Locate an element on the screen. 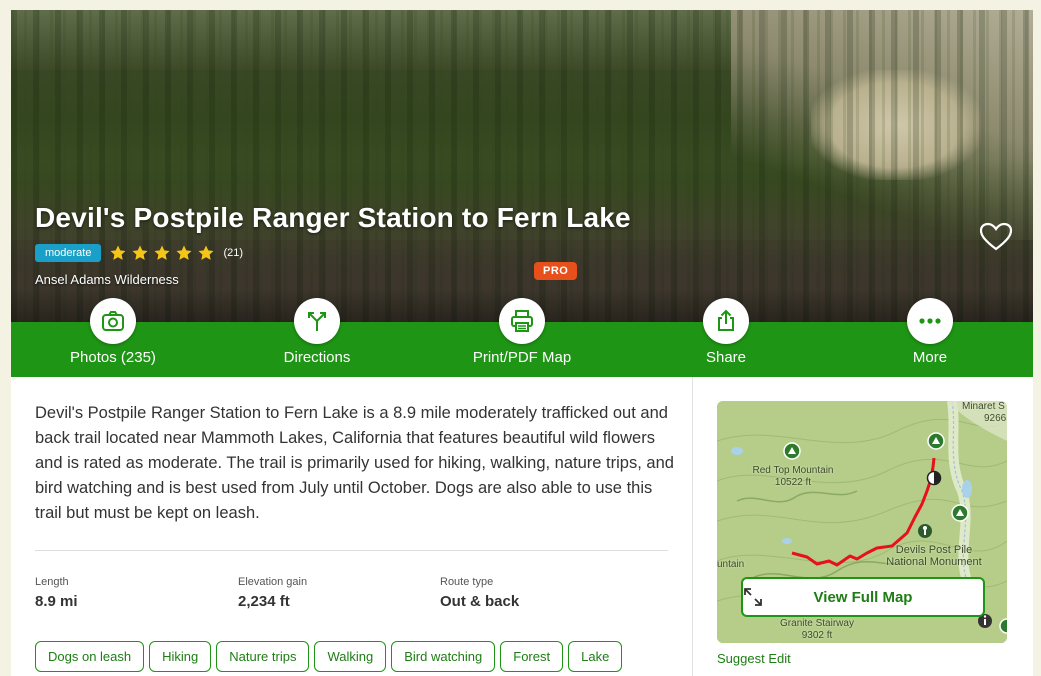  trailhead-icon is located at coordinates (925, 531).